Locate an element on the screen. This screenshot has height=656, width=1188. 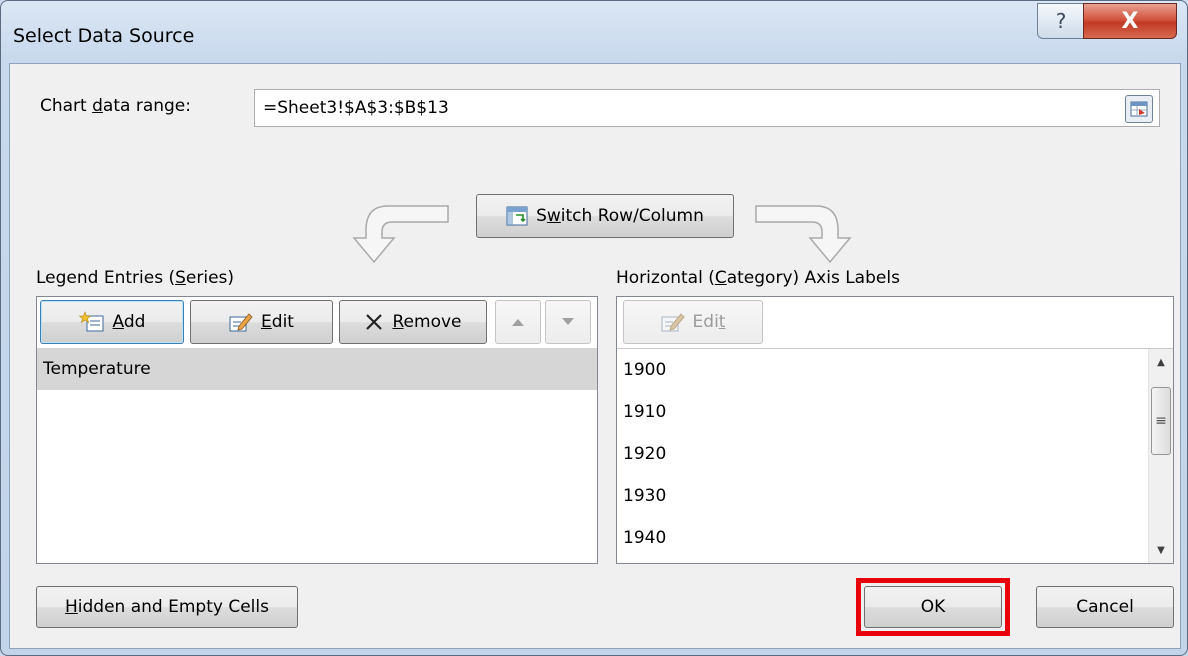
scroll-up-arrow-icon: ▲ is located at coordinates (1161, 362).